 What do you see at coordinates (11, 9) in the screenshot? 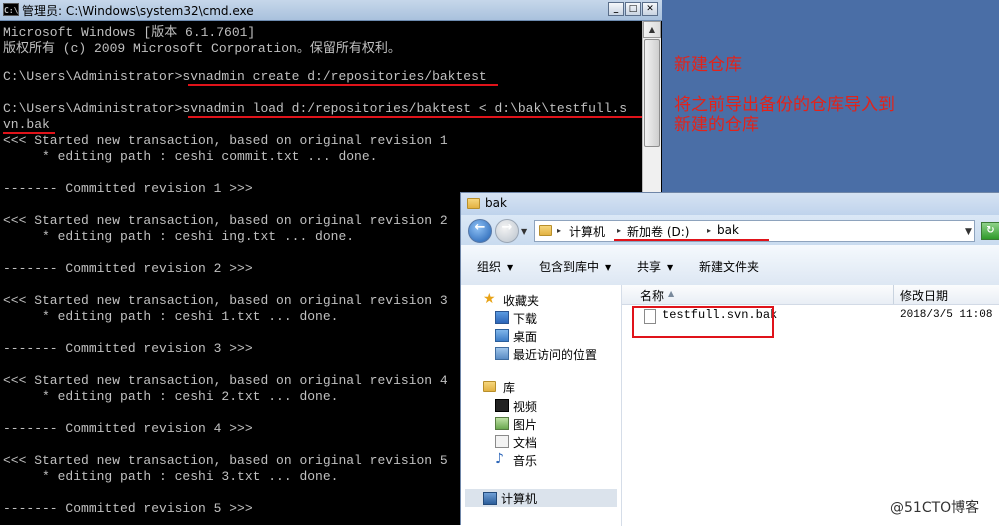
I see `cmd-app-icon: C:\` at bounding box center [11, 9].